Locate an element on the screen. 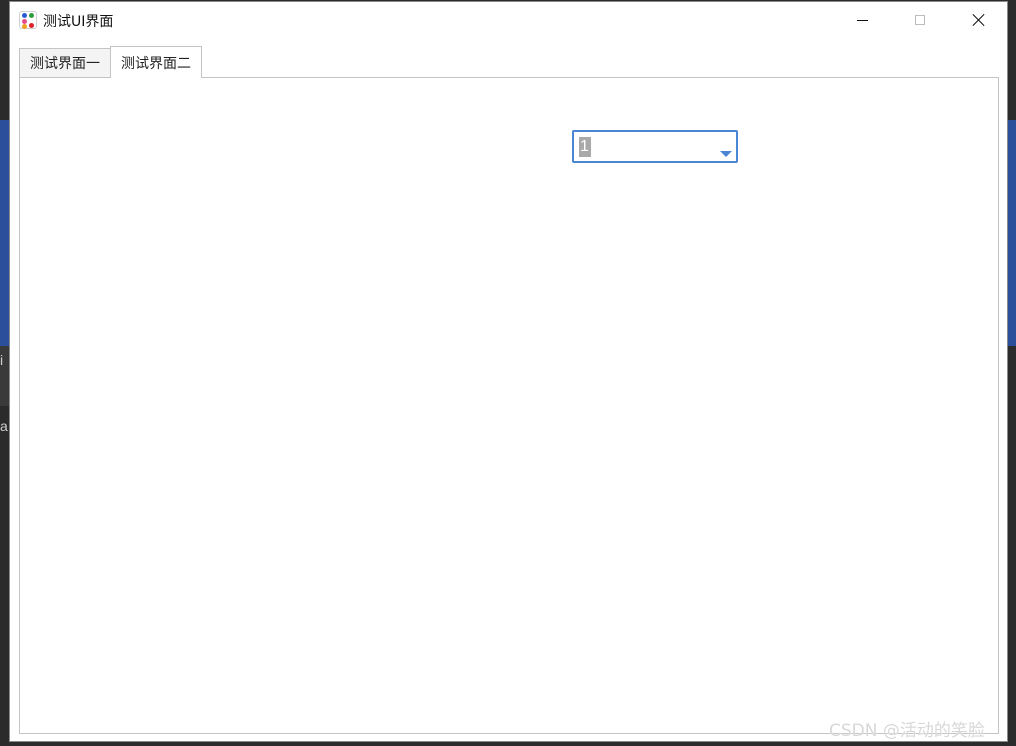  chevron-down-icon is located at coordinates (726, 154).